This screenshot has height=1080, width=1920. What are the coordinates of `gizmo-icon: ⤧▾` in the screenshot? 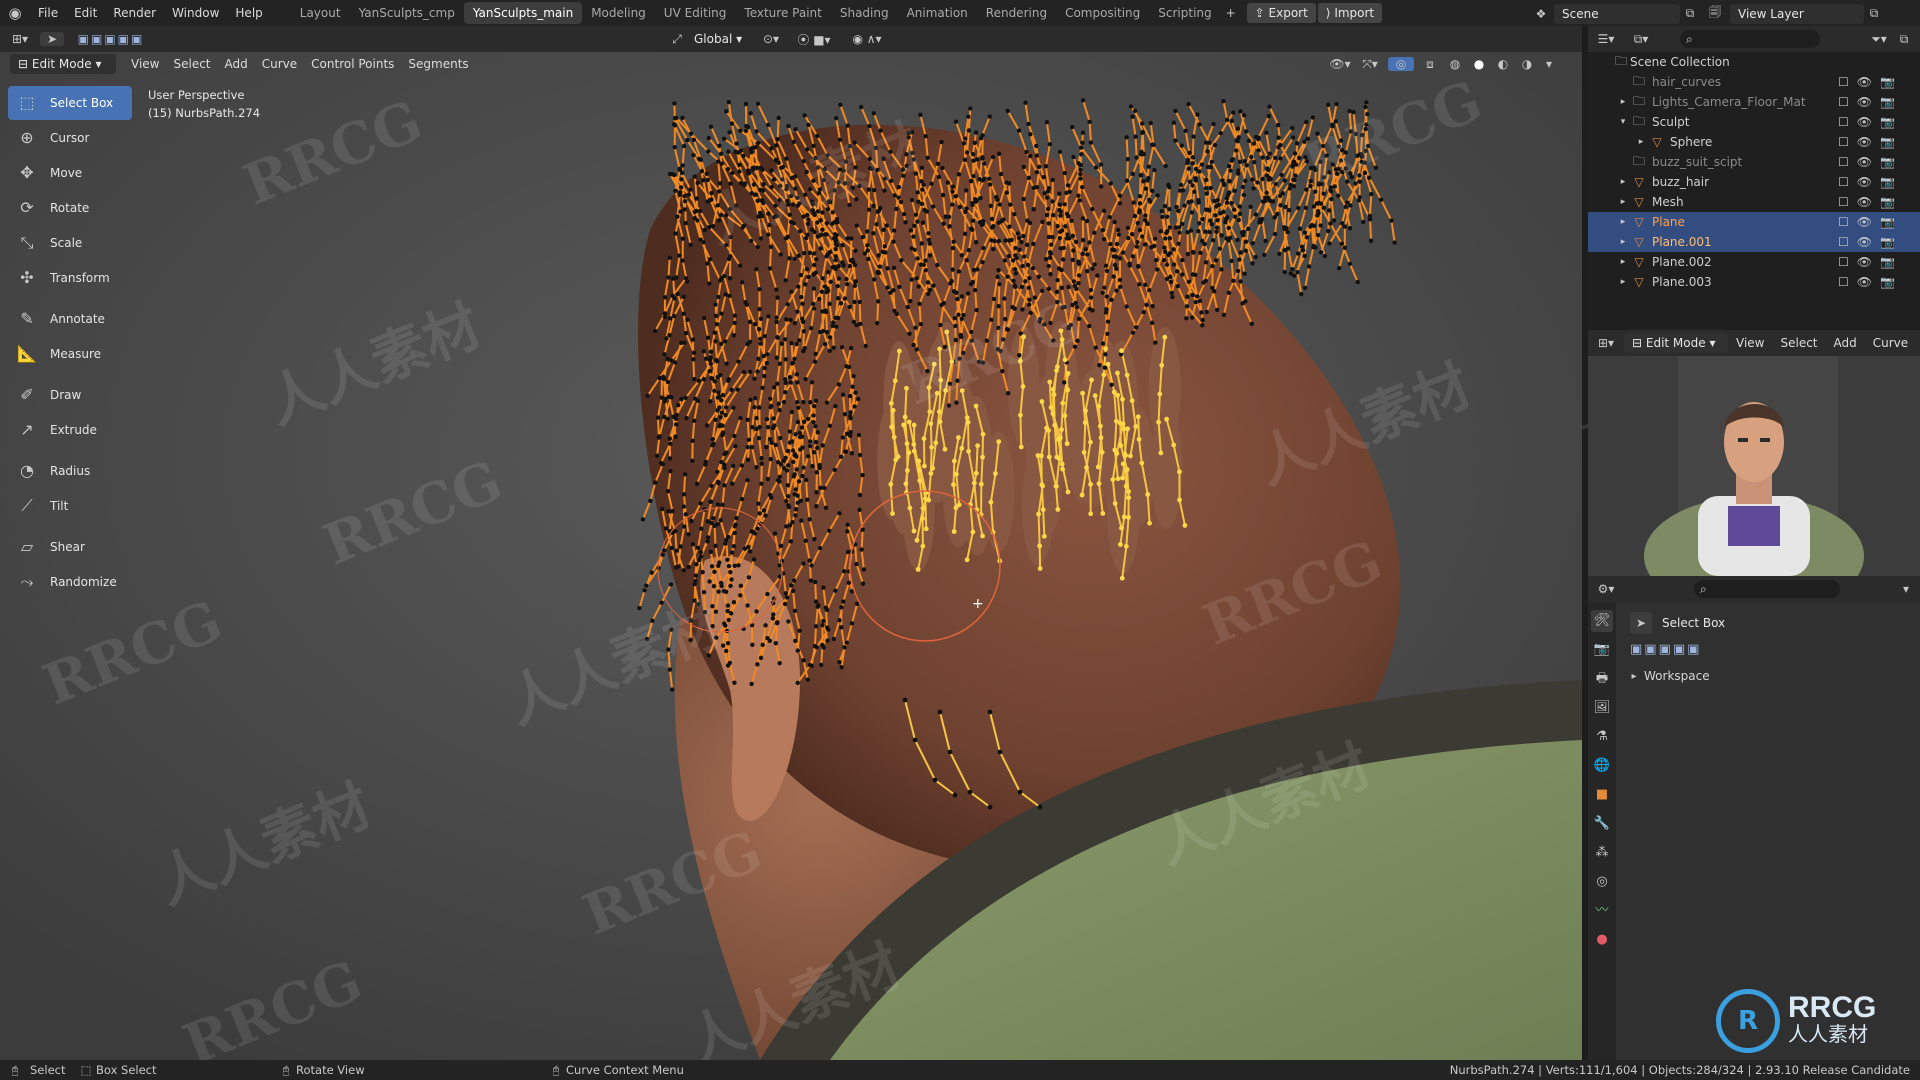 It's located at (1370, 64).